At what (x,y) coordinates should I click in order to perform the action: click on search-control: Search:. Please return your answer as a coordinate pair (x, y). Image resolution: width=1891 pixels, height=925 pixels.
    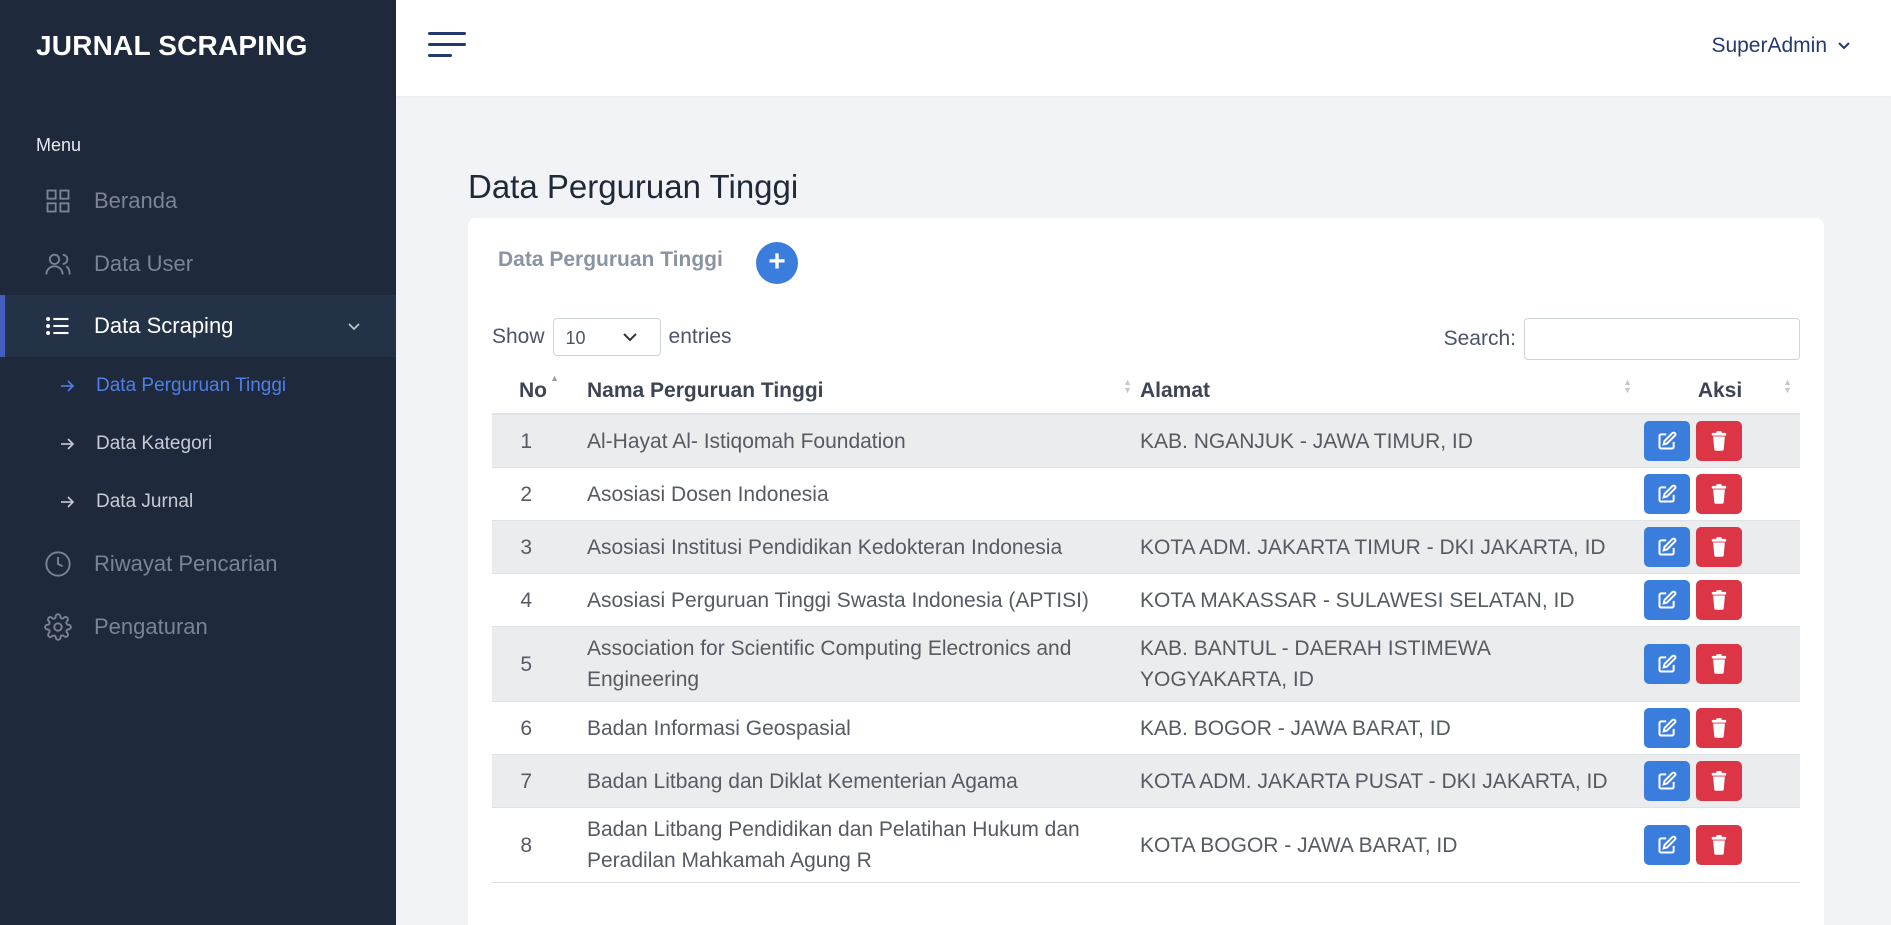
    Looking at the image, I should click on (1622, 339).